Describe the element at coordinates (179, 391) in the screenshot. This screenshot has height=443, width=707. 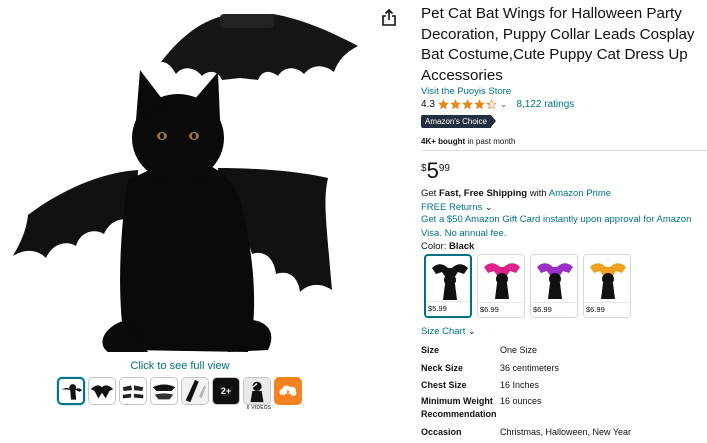
I see `thumbnail-strip: 2+` at that location.